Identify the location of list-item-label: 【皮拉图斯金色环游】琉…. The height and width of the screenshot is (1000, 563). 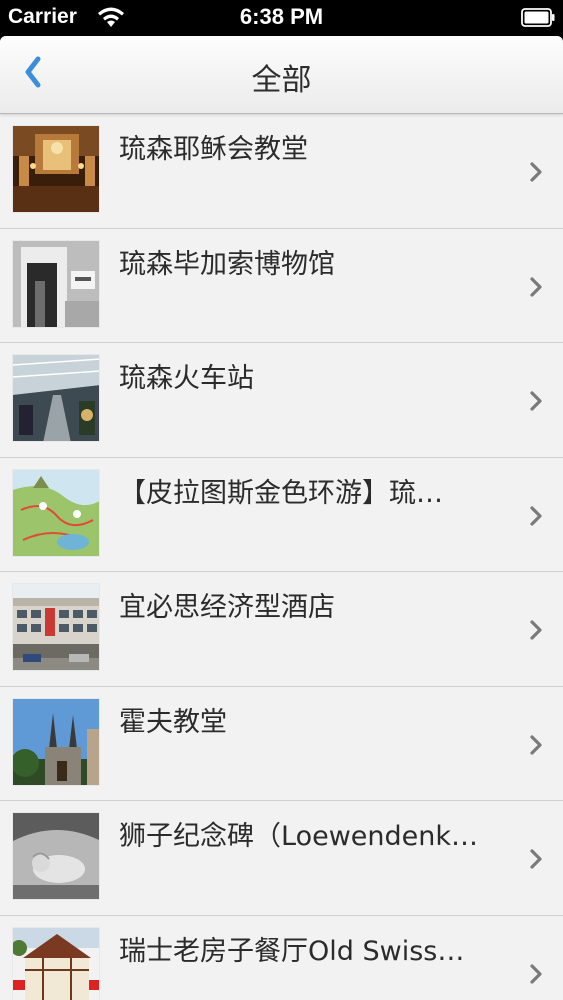
(281, 493).